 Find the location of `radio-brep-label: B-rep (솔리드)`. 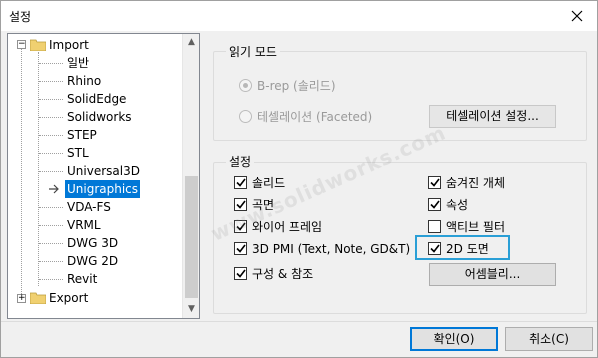

radio-brep-label: B-rep (솔리드) is located at coordinates (296, 86).